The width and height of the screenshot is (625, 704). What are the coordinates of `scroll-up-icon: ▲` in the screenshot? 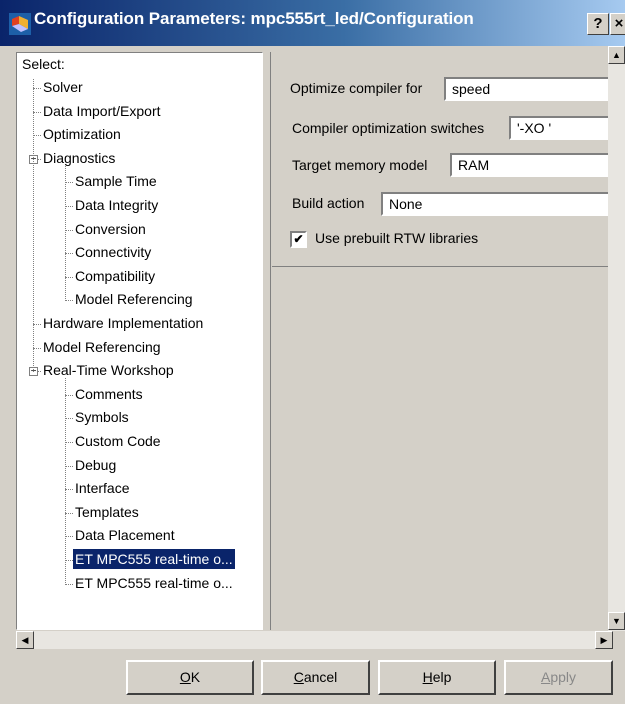 It's located at (616, 55).